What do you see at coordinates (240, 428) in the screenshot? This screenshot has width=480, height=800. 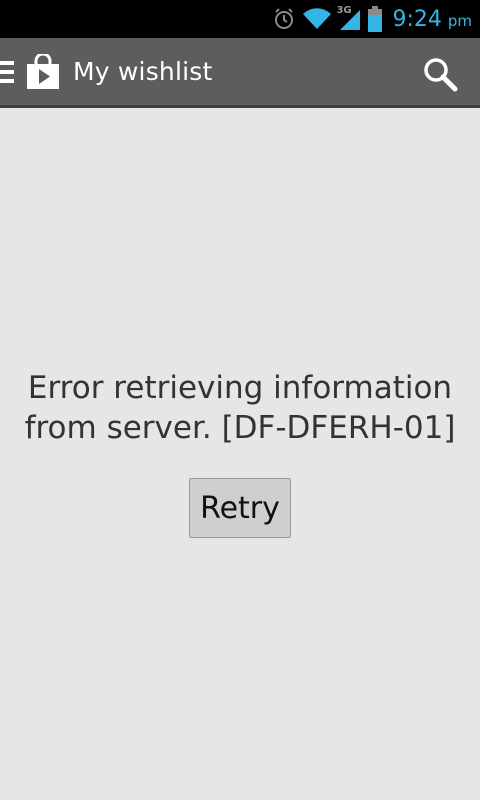 I see `error-line-2: from server. [DF-DFERH-01]` at bounding box center [240, 428].